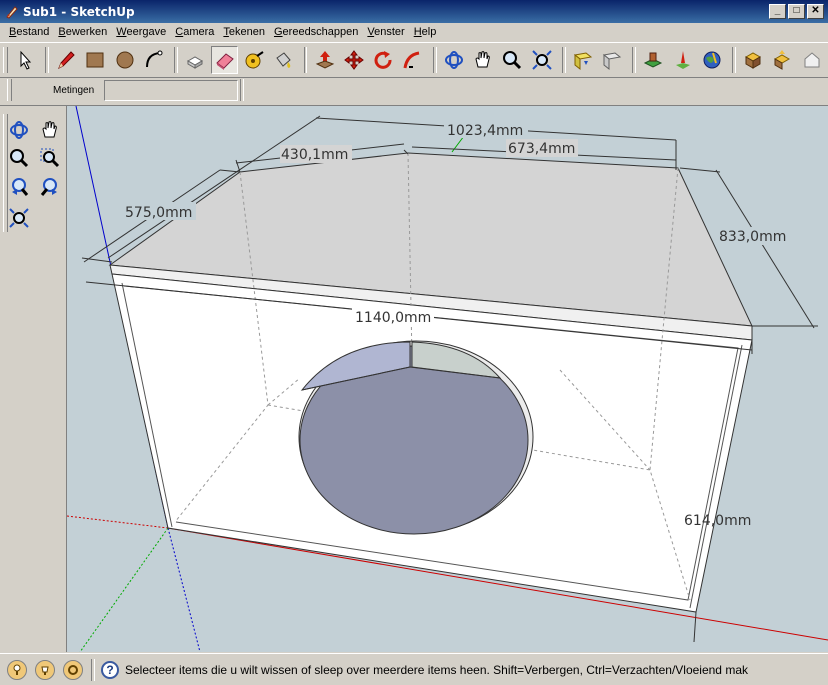 The height and width of the screenshot is (685, 828). I want to click on eraser-icon, so click(224, 60).